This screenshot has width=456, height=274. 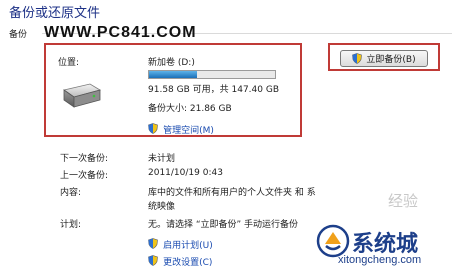 I want to click on watermark-site-text: WWW.PC841.COM, so click(x=120, y=32).